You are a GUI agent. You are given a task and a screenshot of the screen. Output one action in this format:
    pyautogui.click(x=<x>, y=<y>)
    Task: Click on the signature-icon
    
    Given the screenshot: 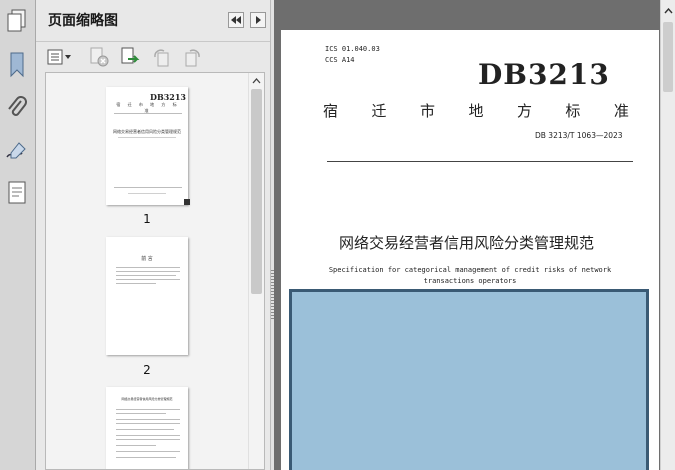 What is the action you would take?
    pyautogui.click(x=17, y=151)
    